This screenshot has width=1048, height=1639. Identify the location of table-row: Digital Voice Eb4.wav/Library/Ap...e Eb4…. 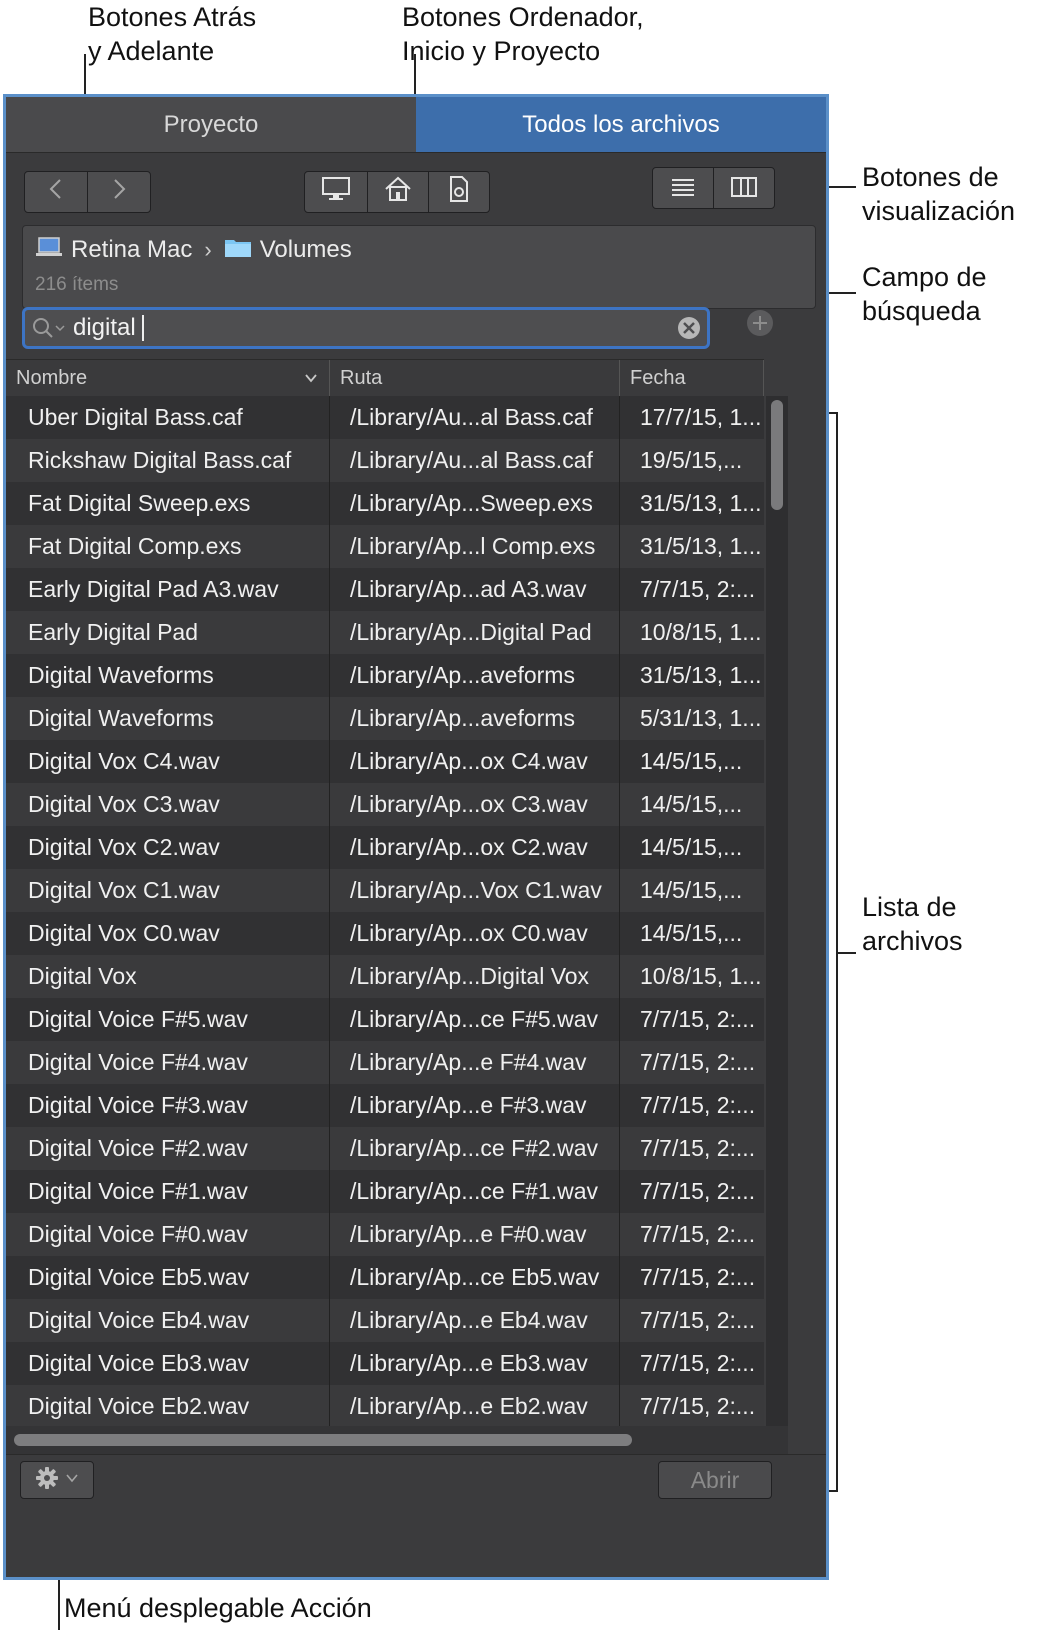
(385, 1320).